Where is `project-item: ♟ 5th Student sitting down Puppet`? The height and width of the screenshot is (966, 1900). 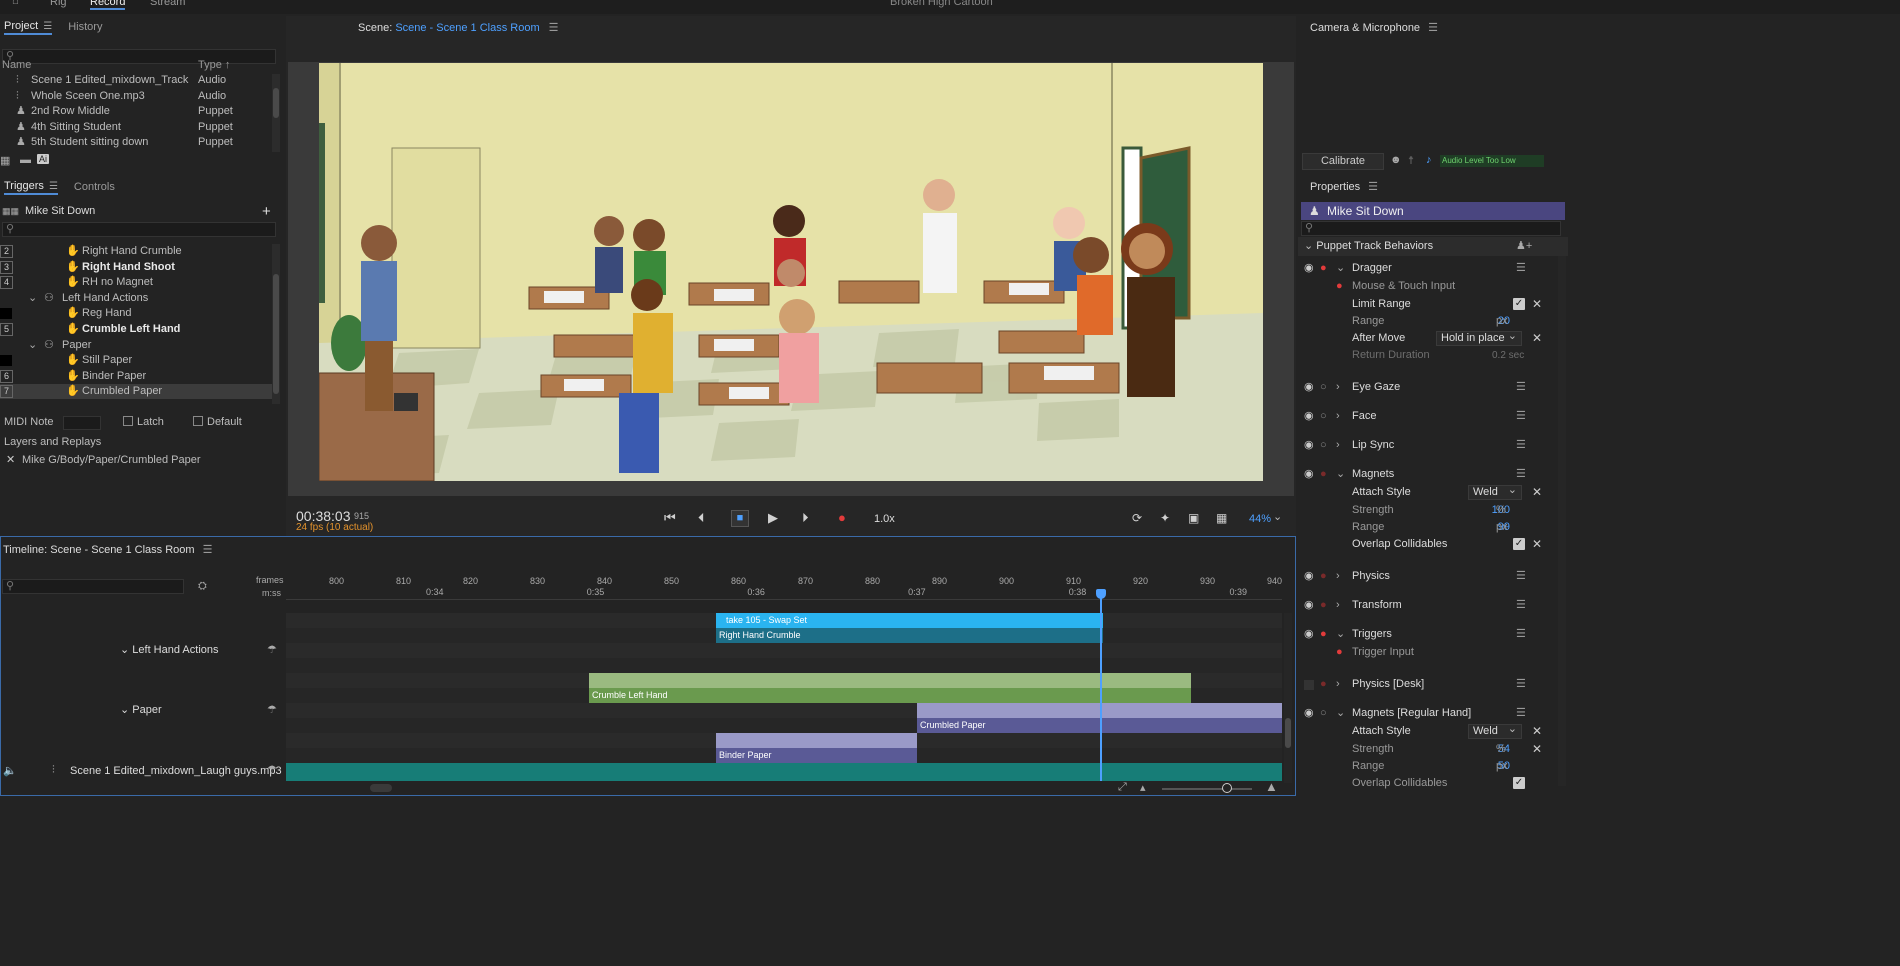 project-item: ♟ 5th Student sitting down Puppet is located at coordinates (142, 142).